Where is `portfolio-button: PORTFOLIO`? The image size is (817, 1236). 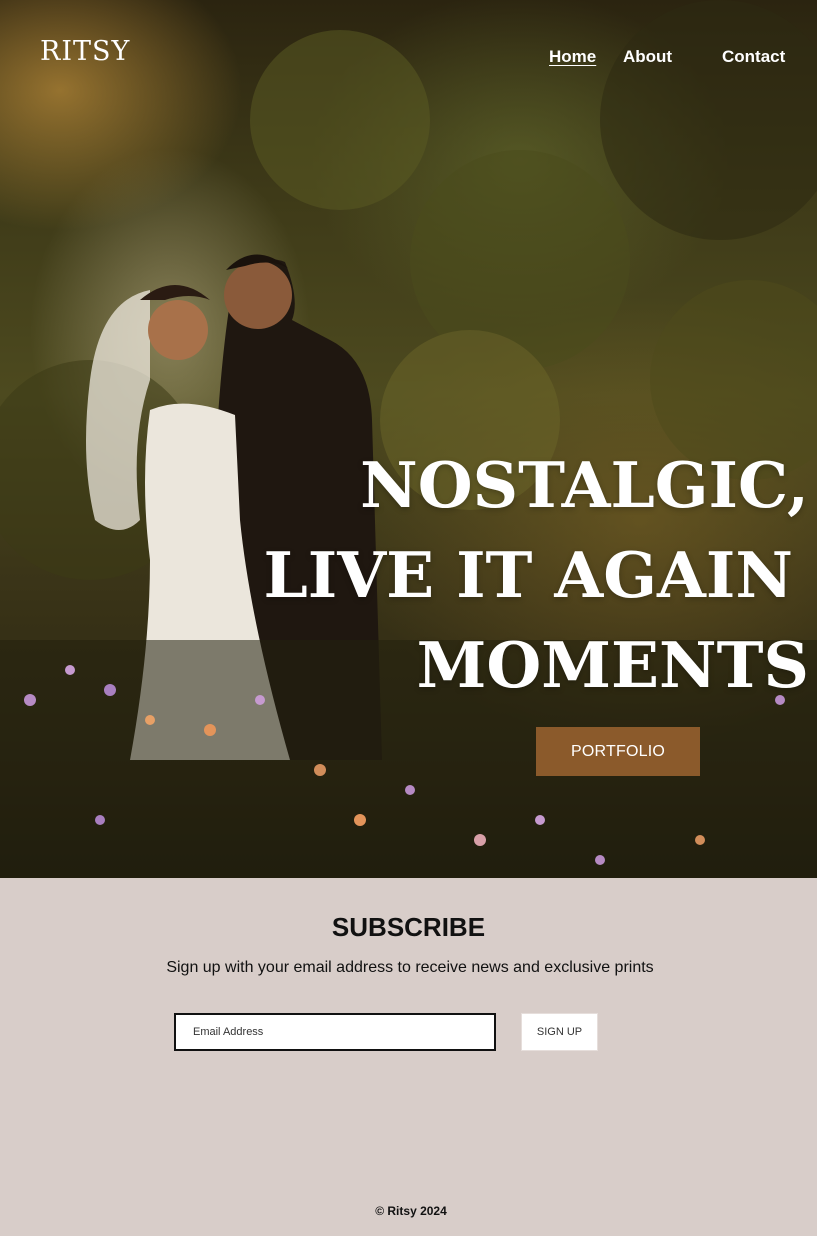 portfolio-button: PORTFOLIO is located at coordinates (618, 751).